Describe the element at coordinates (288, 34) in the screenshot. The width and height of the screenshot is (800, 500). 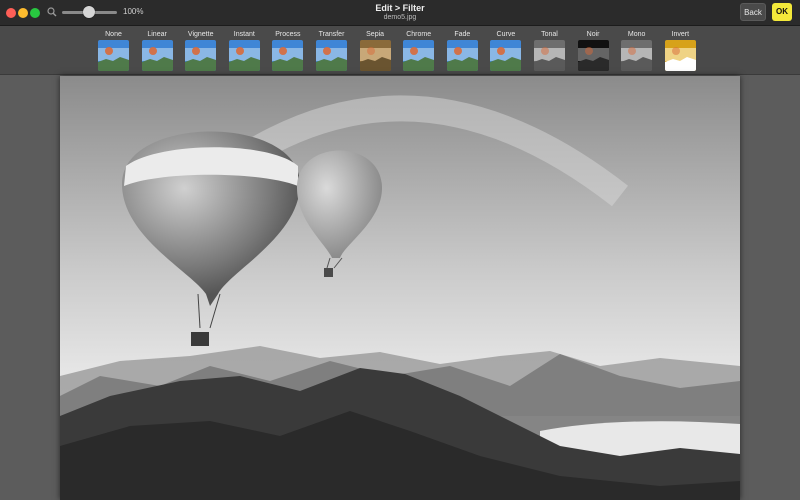
I see `filter-label: Process` at that location.